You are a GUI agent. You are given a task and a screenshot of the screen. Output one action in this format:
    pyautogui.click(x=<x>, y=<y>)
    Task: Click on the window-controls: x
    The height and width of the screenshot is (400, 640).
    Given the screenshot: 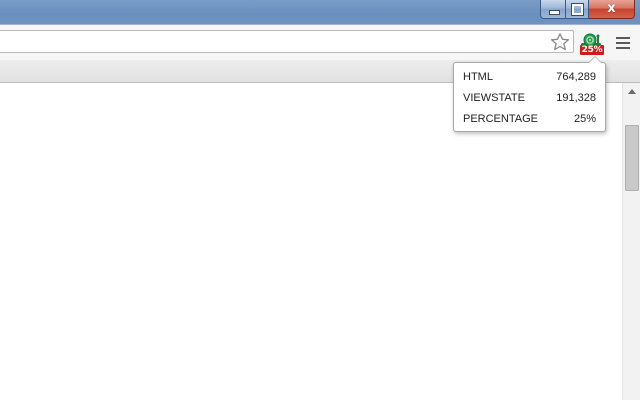 What is the action you would take?
    pyautogui.click(x=587, y=9)
    